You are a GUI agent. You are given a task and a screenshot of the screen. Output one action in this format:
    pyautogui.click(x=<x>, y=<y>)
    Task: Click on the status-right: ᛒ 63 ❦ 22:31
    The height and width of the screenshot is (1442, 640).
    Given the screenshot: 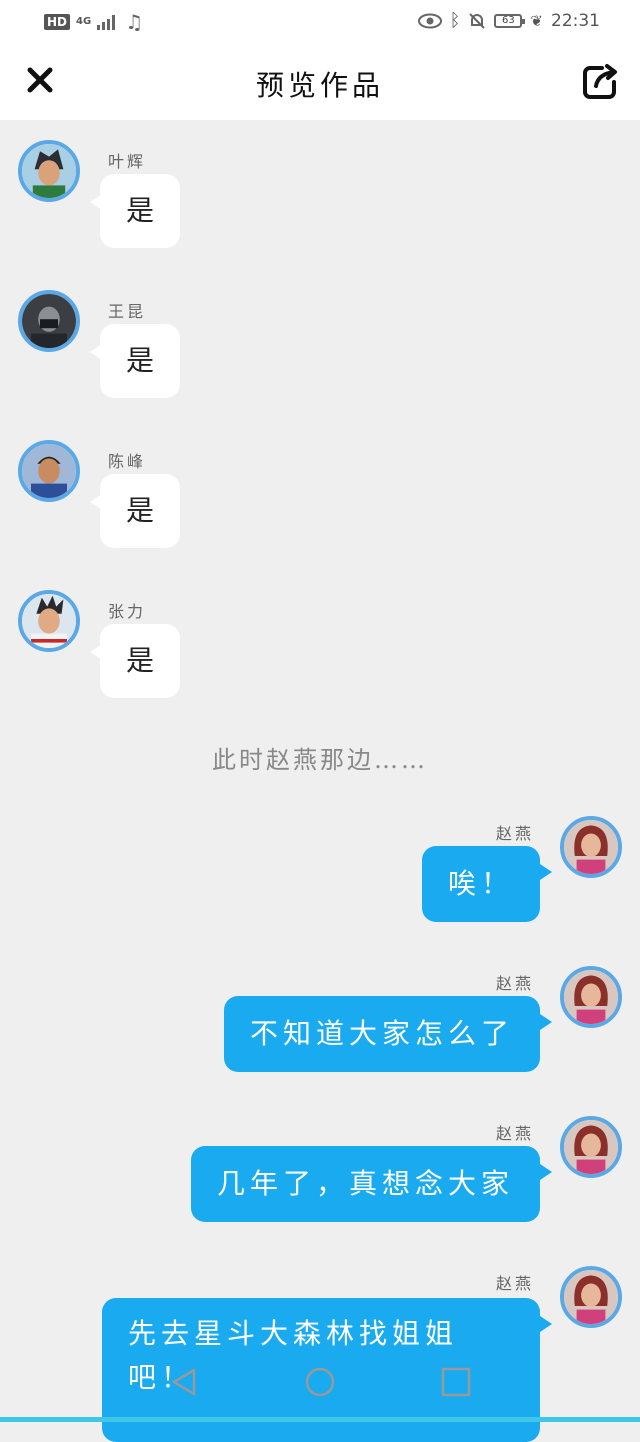 What is the action you would take?
    pyautogui.click(x=508, y=20)
    